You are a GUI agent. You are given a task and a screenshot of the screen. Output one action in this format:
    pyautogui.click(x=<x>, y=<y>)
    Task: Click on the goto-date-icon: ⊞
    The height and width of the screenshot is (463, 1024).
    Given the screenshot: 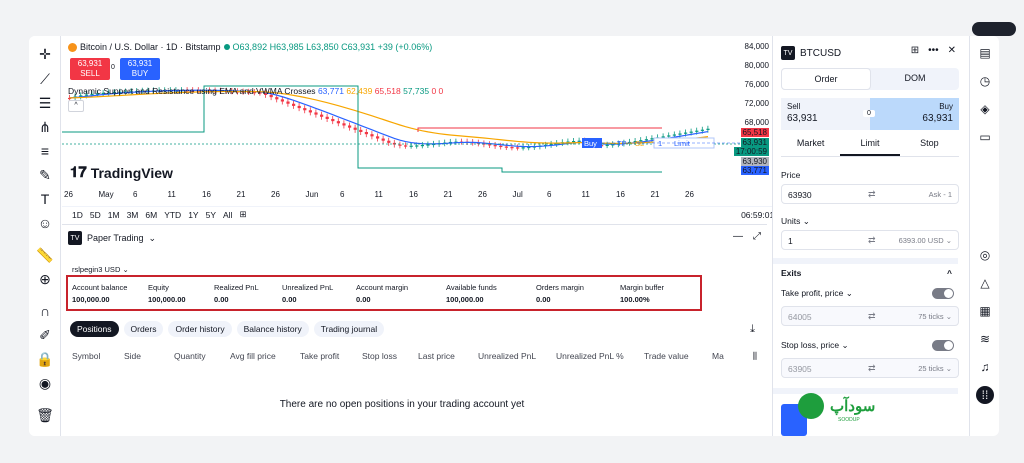 What is the action you would take?
    pyautogui.click(x=242, y=214)
    